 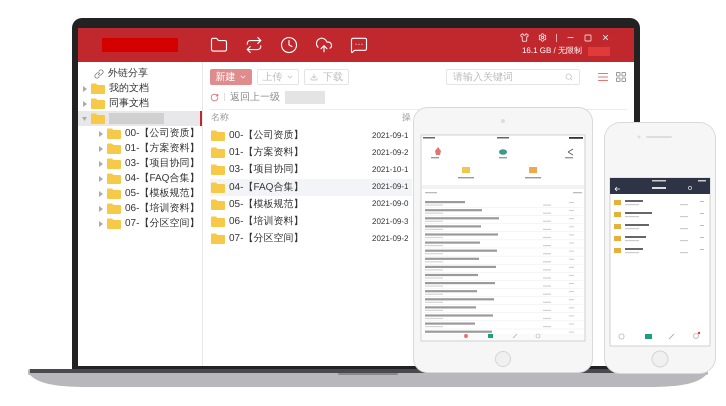 I want to click on sidebar-item: 03-【项目协同】, so click(x=140, y=163).